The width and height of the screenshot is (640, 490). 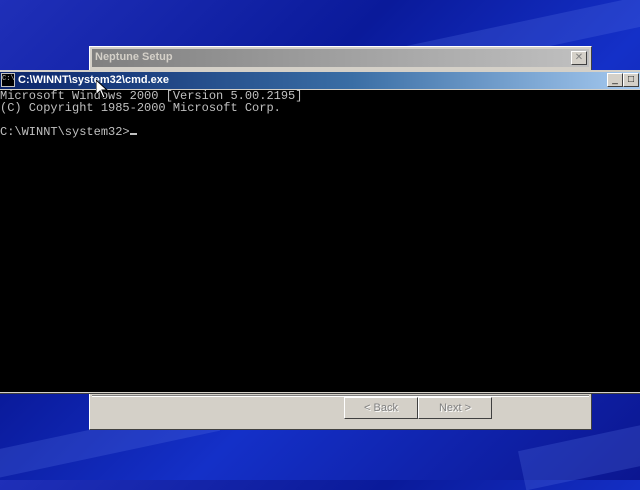 I want to click on next-button: Next >, so click(x=455, y=408).